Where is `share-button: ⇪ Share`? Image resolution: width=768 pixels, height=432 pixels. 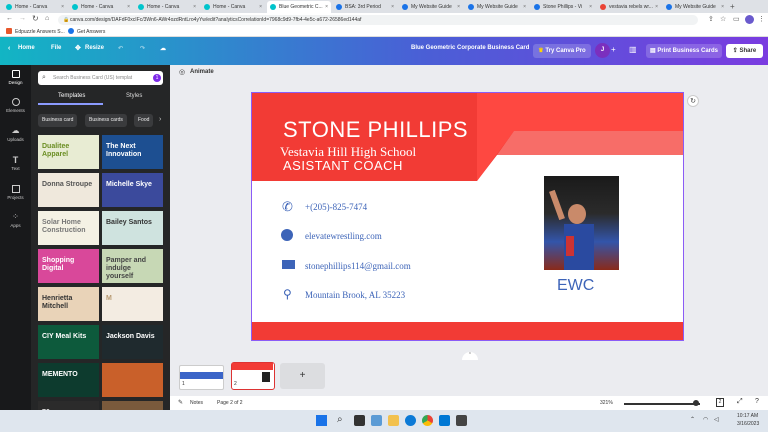
share-button: ⇪ Share is located at coordinates (744, 51).